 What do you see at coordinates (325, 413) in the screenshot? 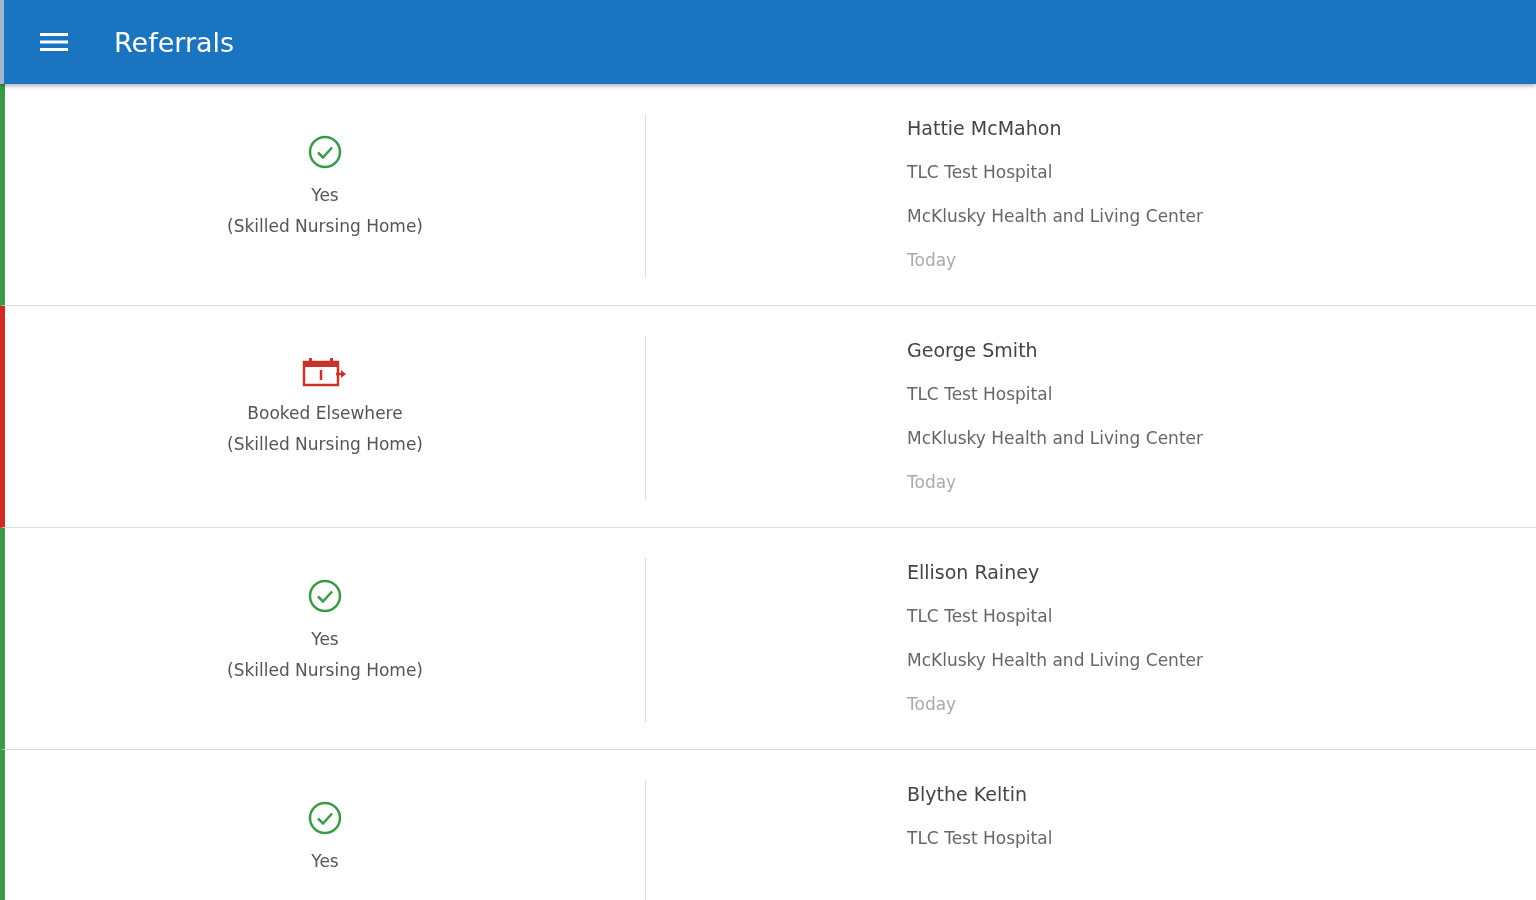
I see `status-label: Booked Elsewhere` at bounding box center [325, 413].